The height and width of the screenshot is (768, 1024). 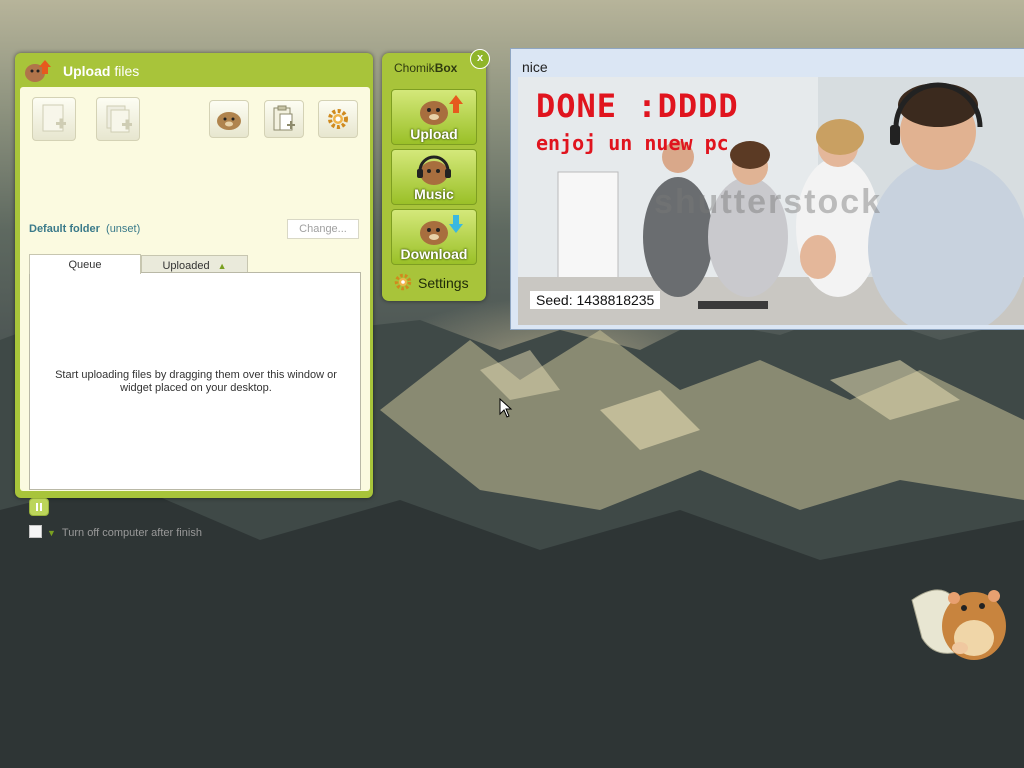 What do you see at coordinates (535, 67) in the screenshot?
I see `nice-window-title: nice` at bounding box center [535, 67].